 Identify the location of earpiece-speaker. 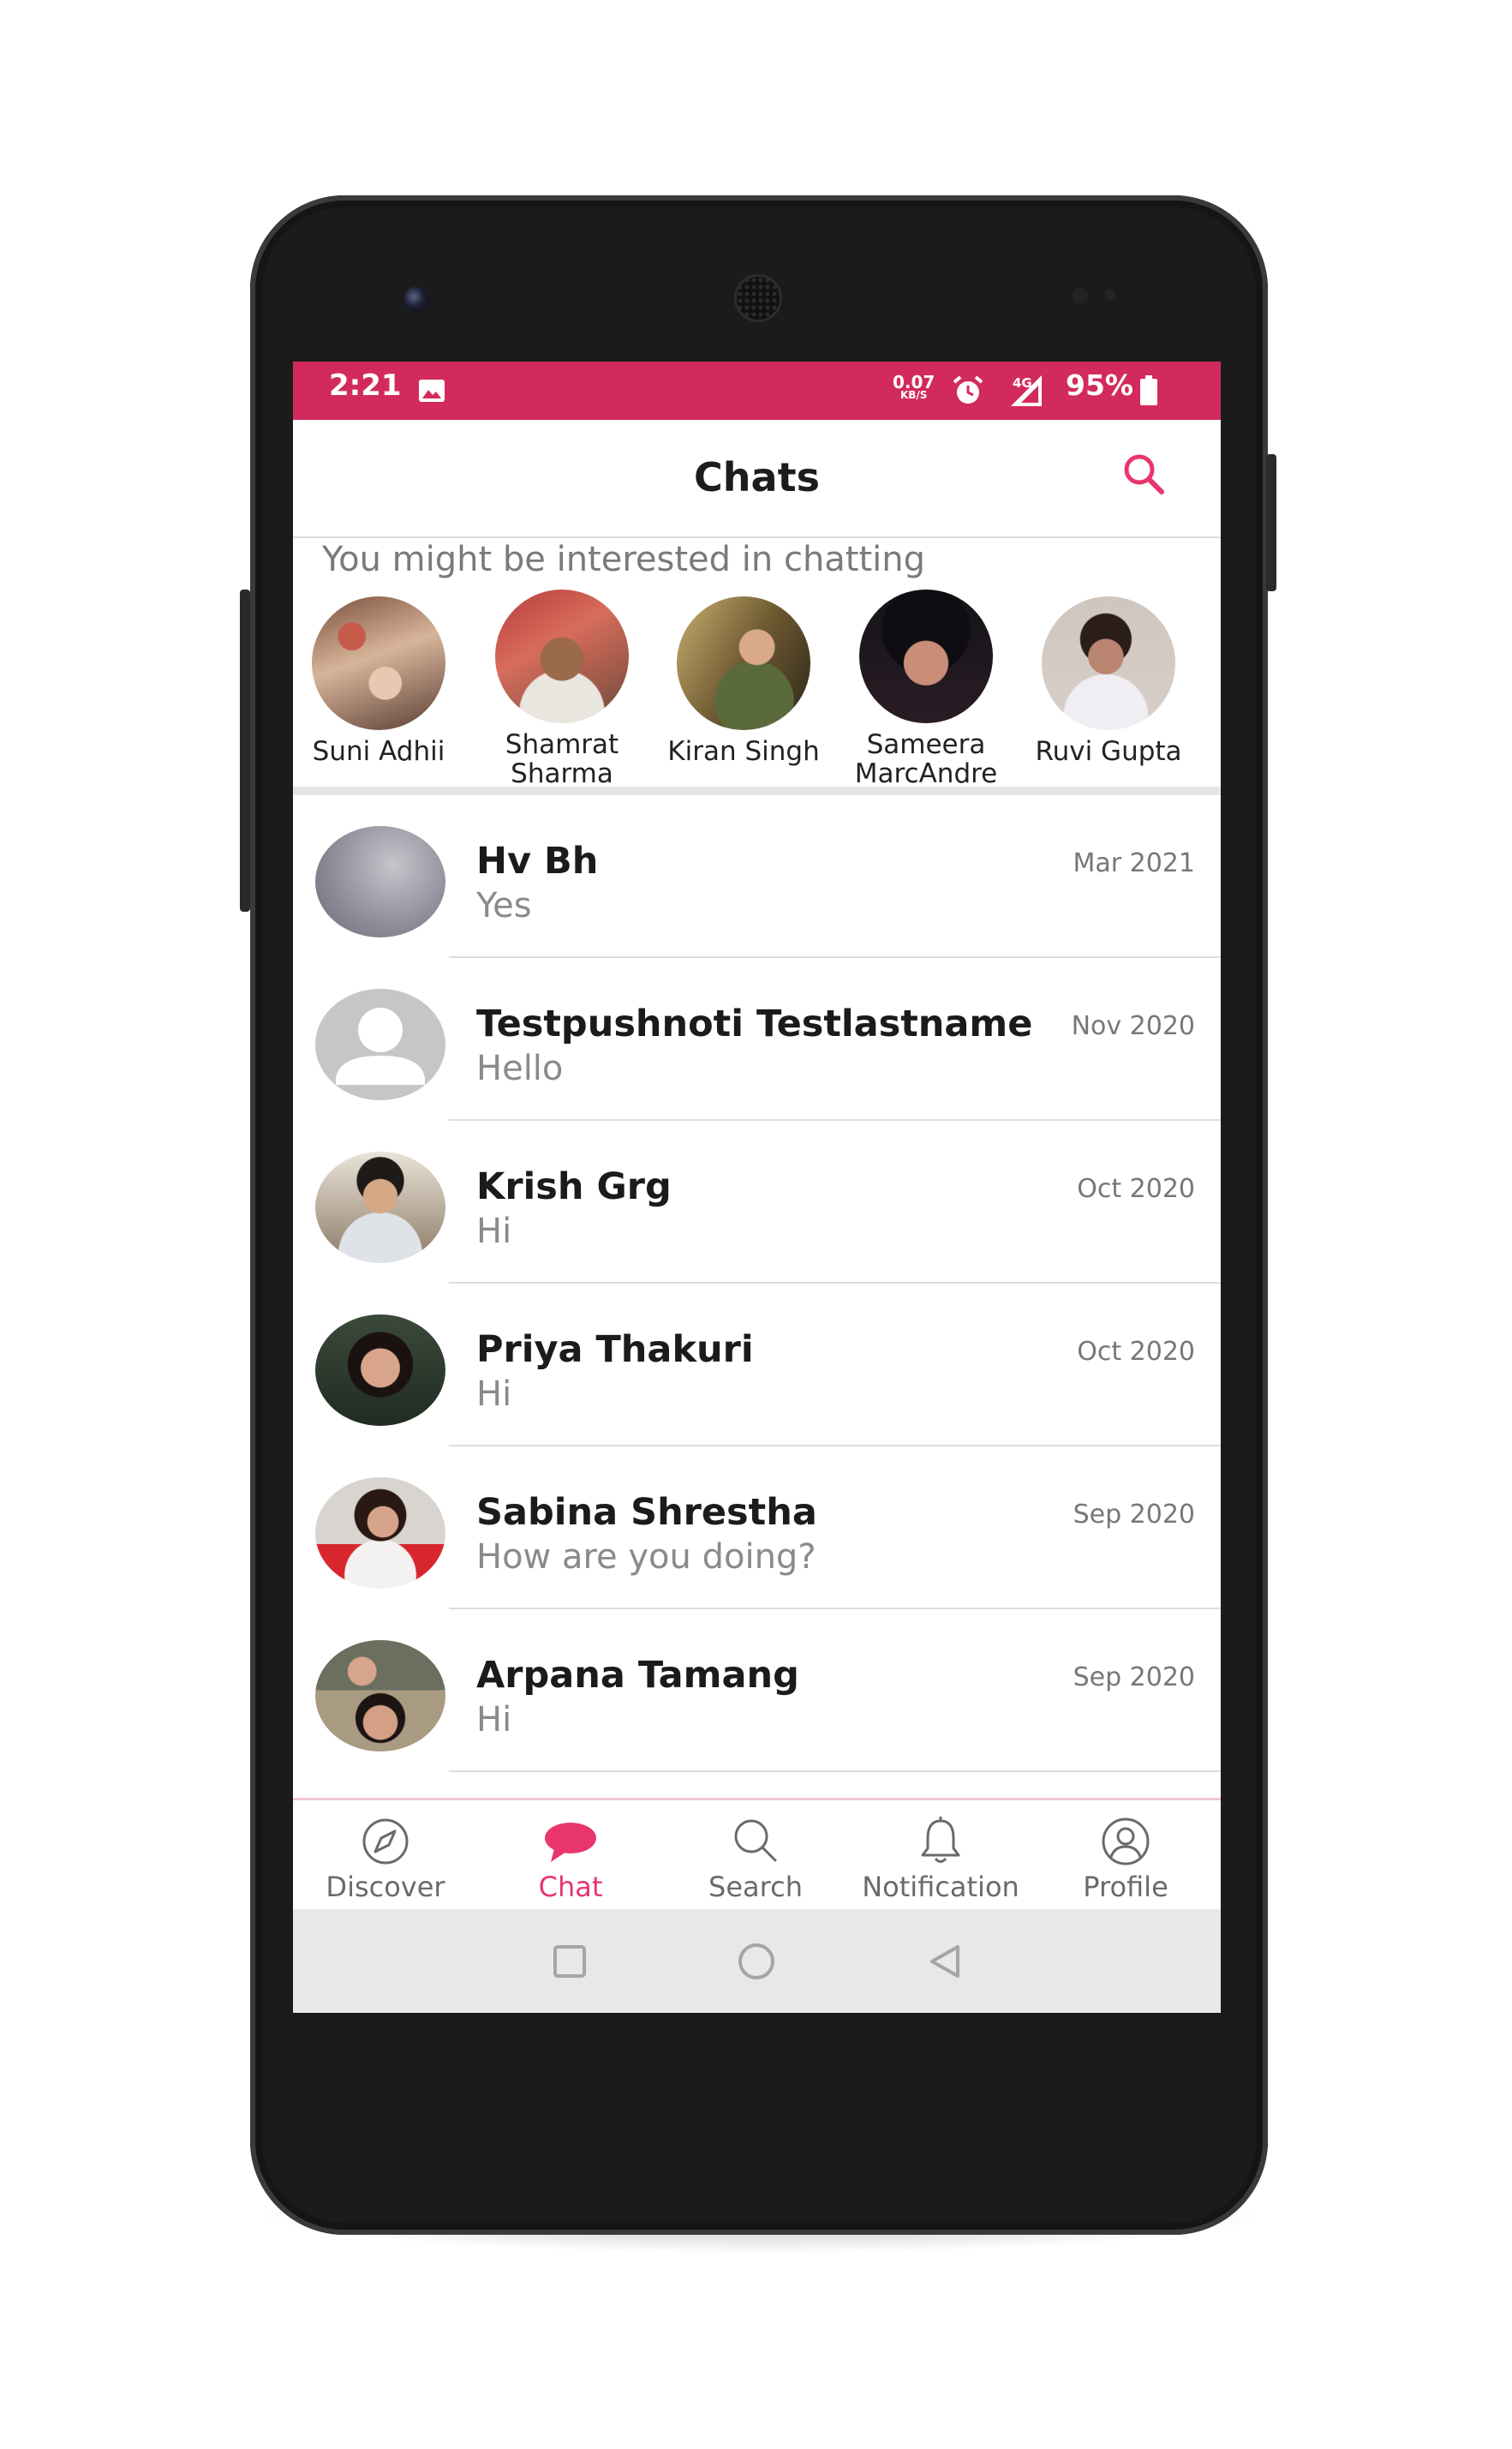
(758, 298).